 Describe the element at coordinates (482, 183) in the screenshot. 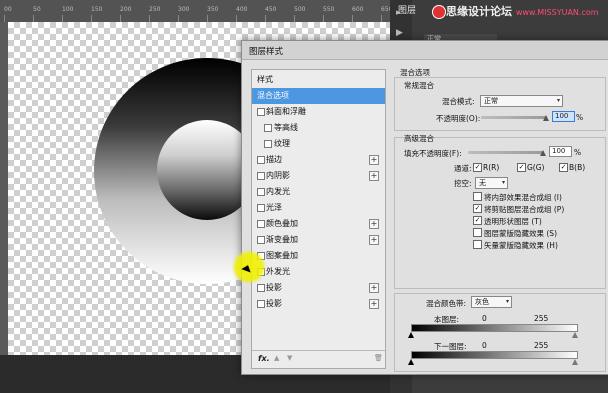

I see `knockout-value: 无` at that location.